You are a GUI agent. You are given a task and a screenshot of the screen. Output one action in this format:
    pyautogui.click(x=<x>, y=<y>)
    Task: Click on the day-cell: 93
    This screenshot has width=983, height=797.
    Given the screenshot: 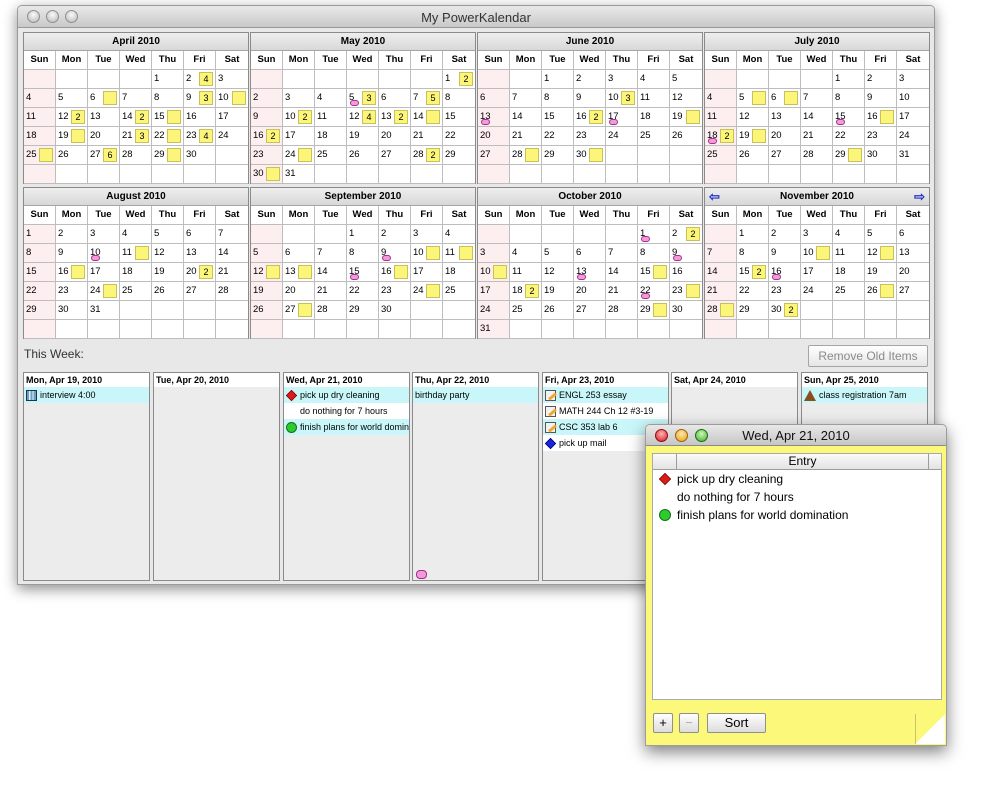 What is the action you would take?
    pyautogui.click(x=200, y=98)
    